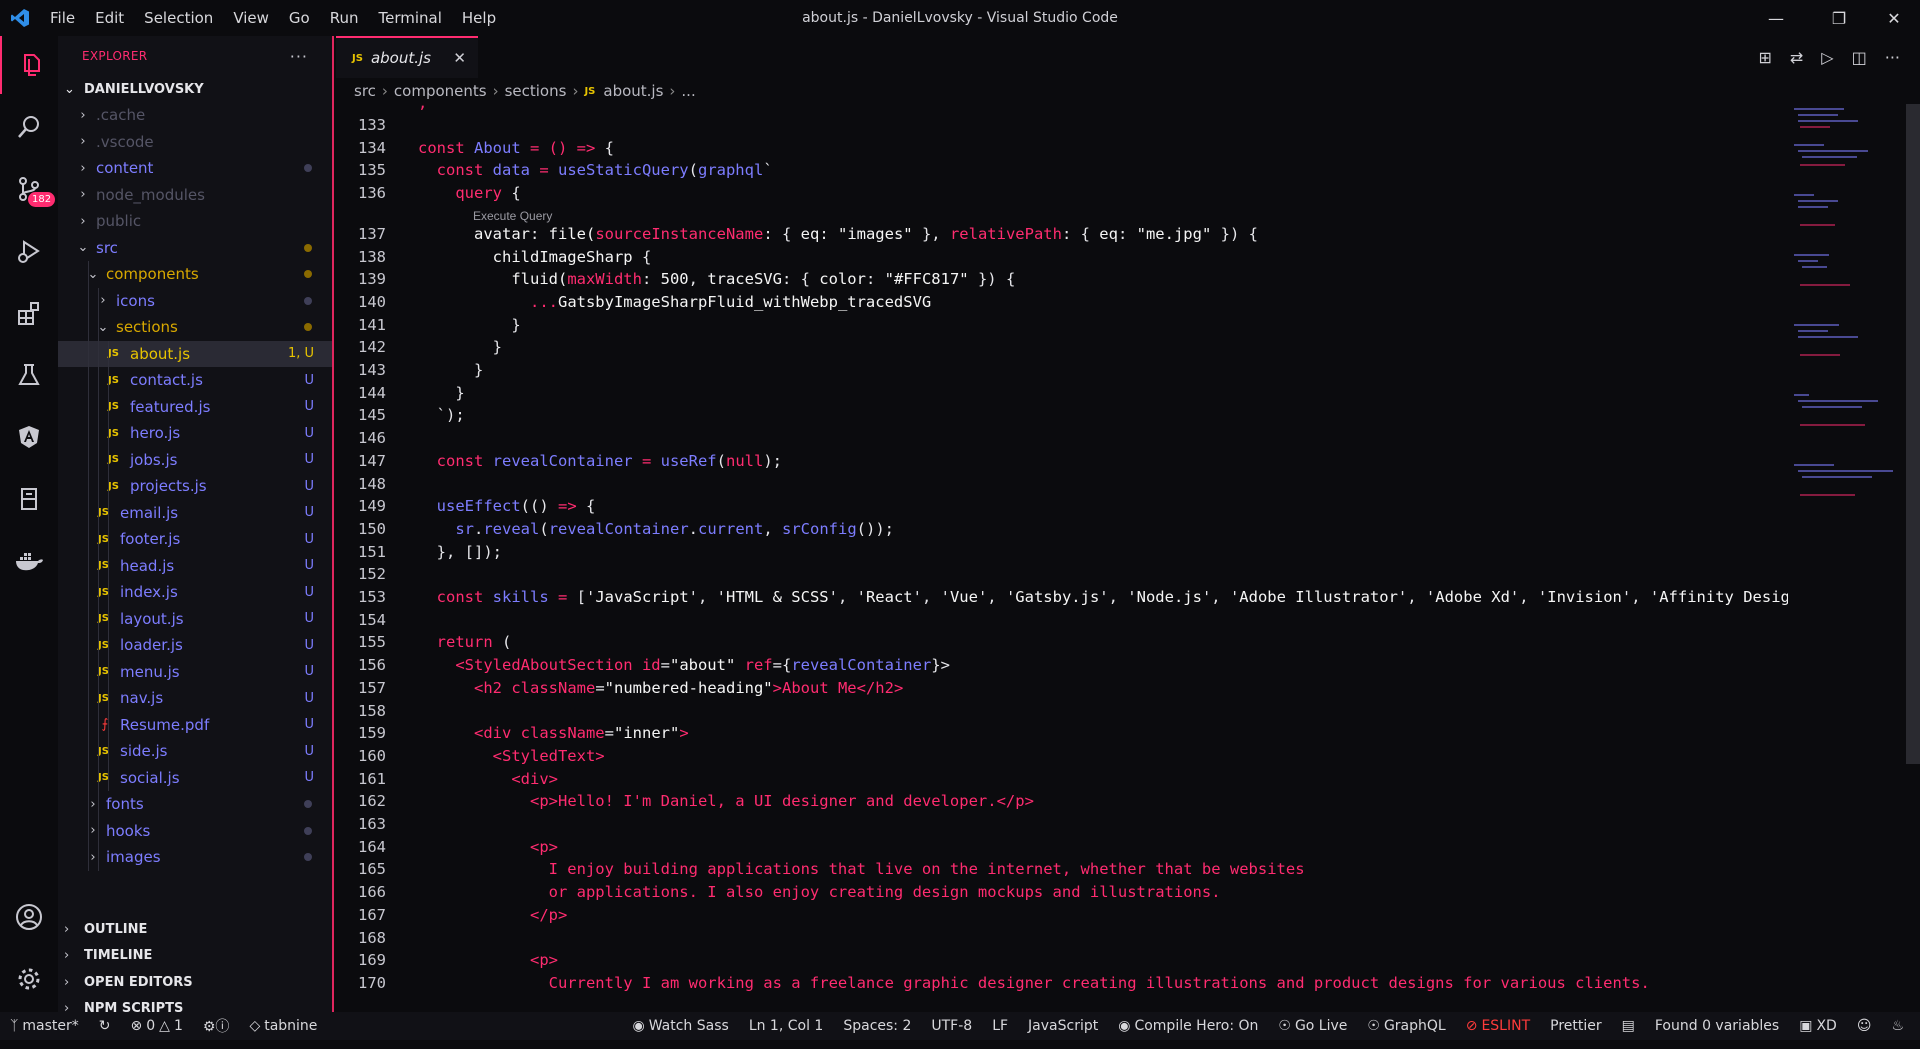  I want to click on file-item: JS about.js 1, U, so click(195, 353).